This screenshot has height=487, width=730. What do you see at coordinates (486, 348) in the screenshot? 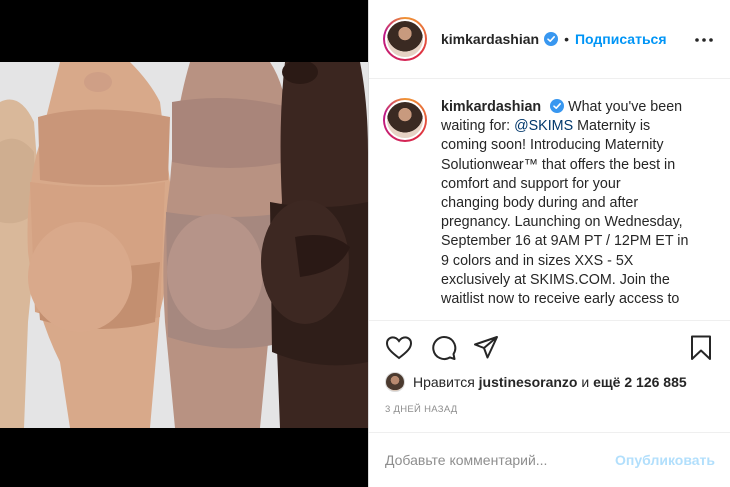
I see `paper-plane-icon` at bounding box center [486, 348].